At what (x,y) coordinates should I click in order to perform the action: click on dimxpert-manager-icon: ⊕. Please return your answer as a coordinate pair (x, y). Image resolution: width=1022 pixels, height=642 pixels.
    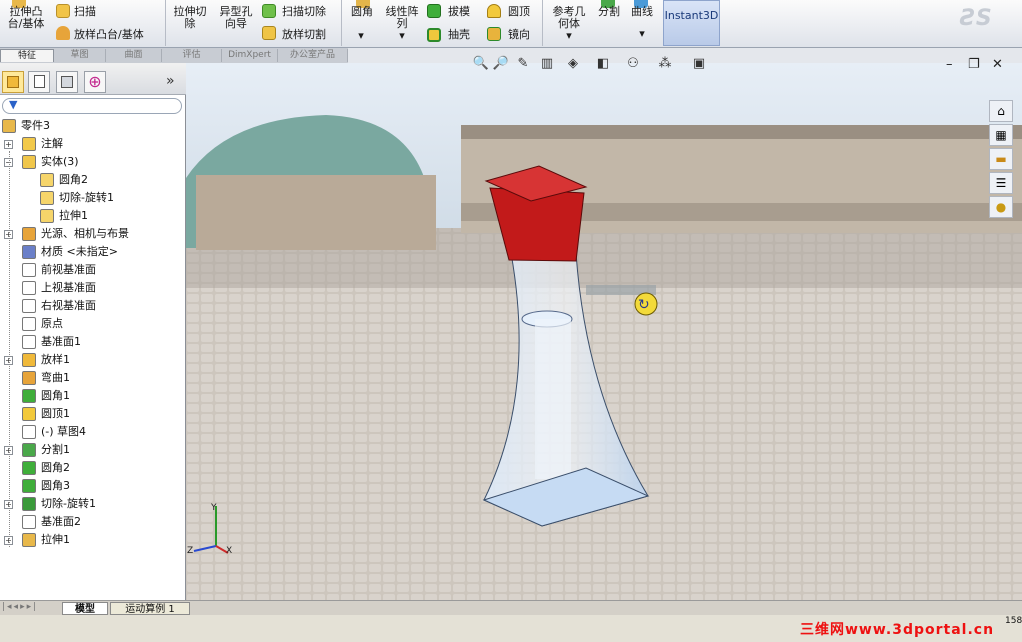
    Looking at the image, I should click on (95, 81).